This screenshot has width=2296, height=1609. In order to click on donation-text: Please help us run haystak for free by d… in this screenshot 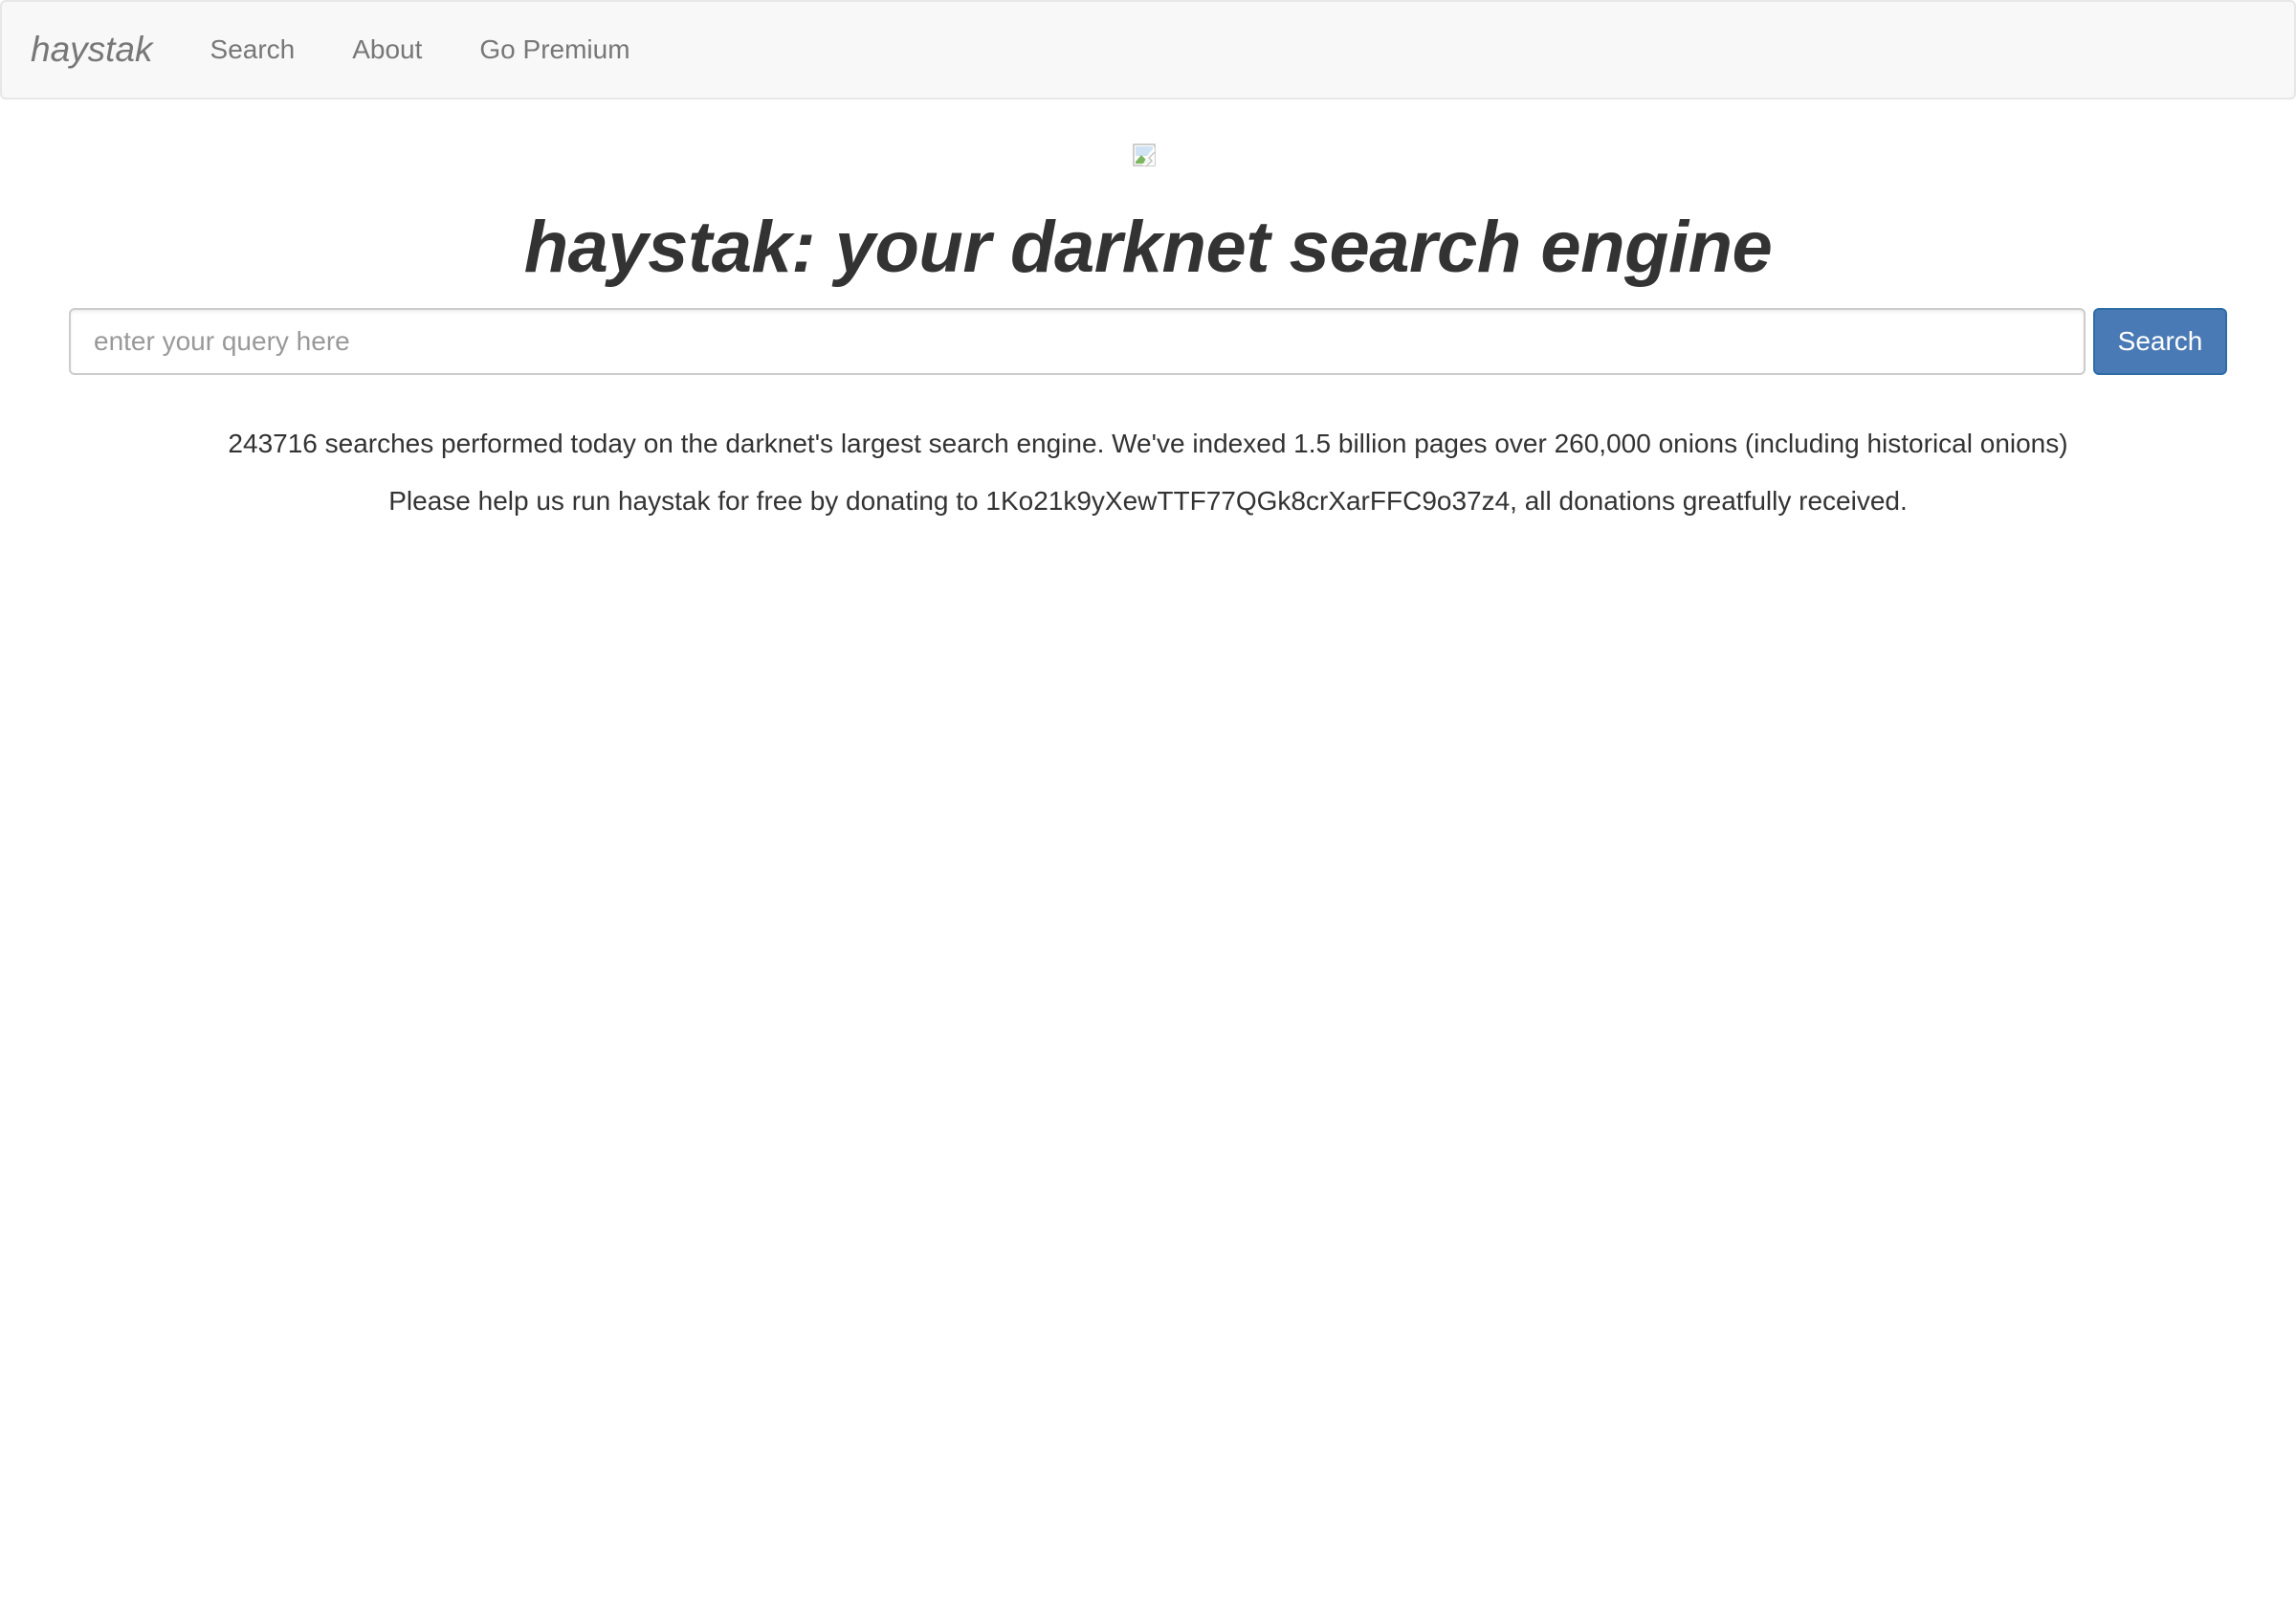, I will do `click(1148, 501)`.